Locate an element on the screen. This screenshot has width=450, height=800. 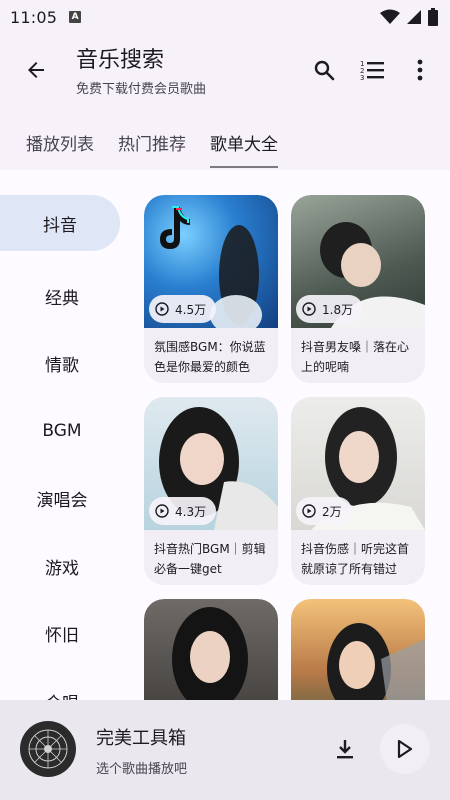
play-count: 4.3万 is located at coordinates (191, 511).